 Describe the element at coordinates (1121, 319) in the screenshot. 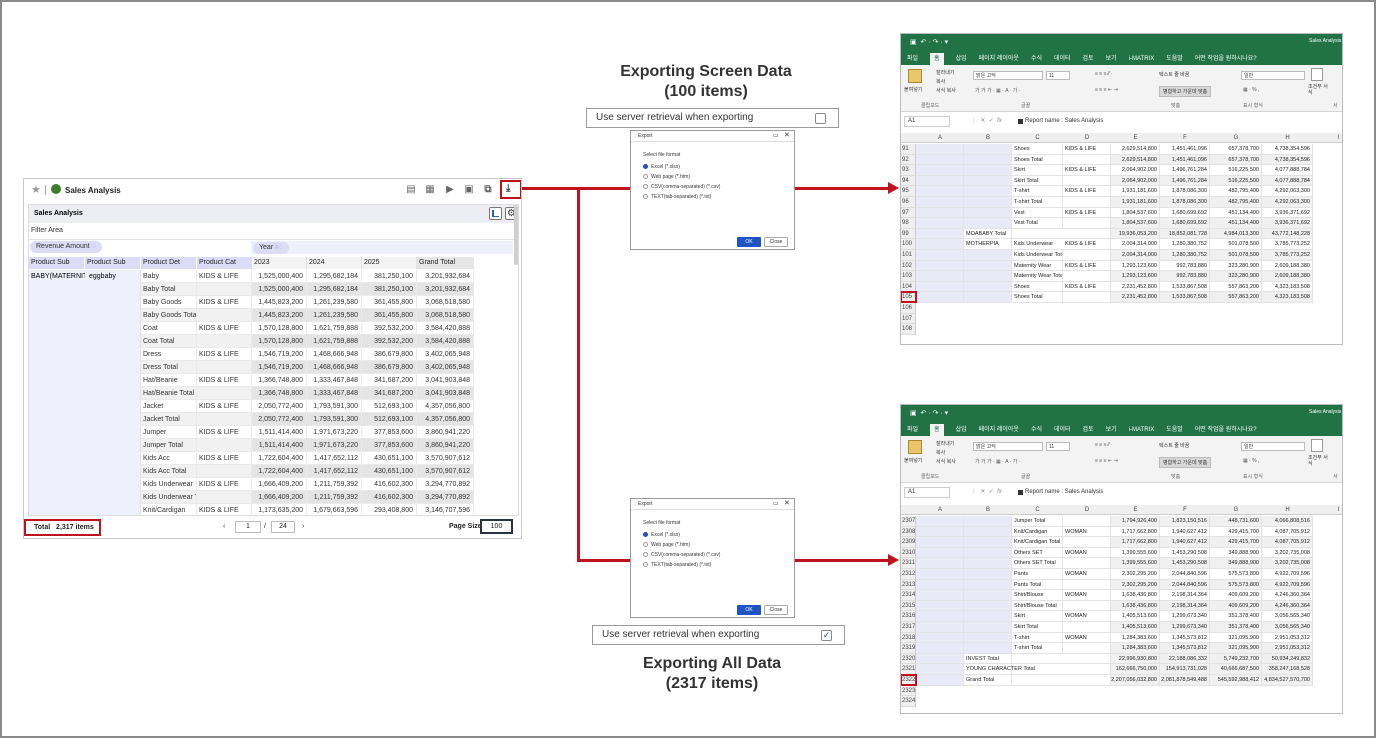

I see `sheet-row: 107` at that location.